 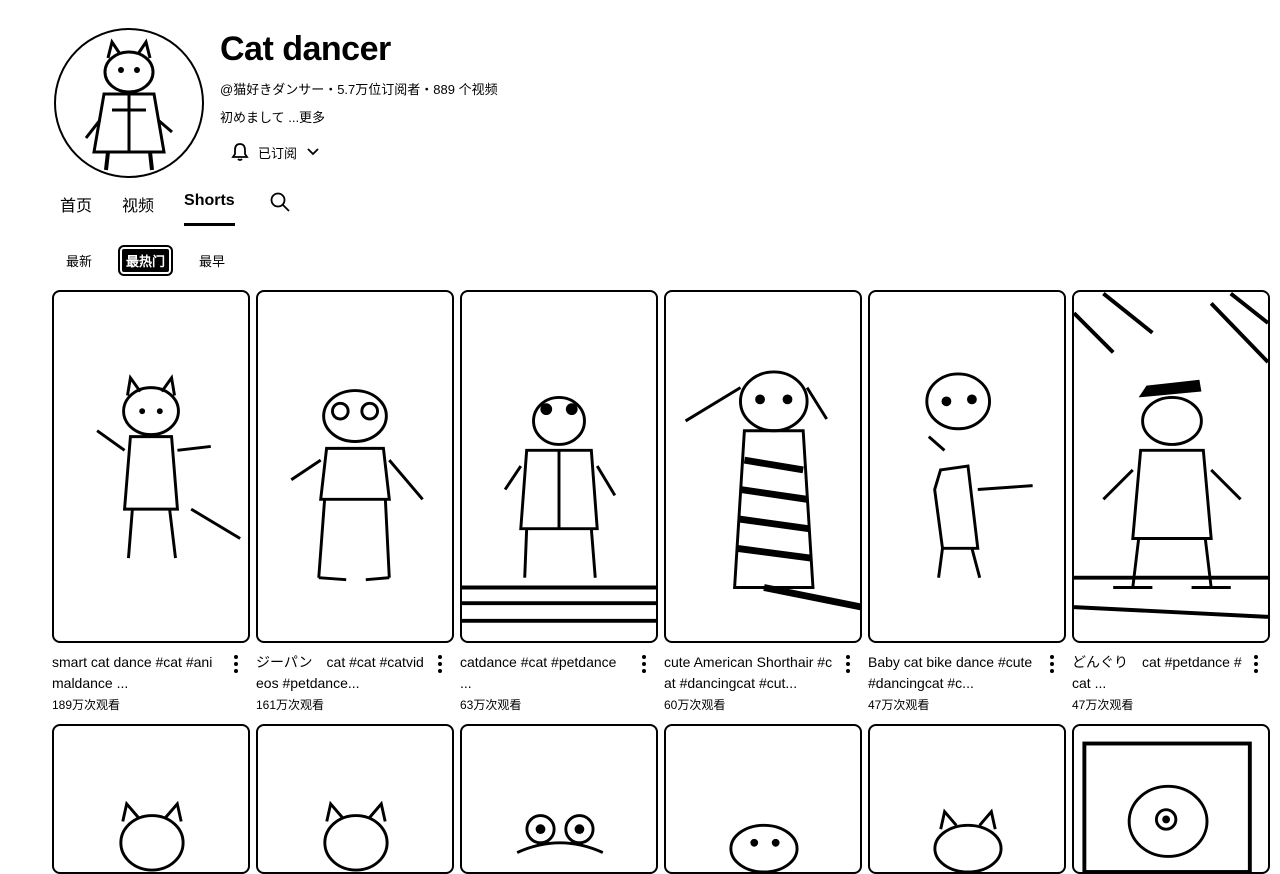 What do you see at coordinates (240, 152) in the screenshot?
I see `bell-icon` at bounding box center [240, 152].